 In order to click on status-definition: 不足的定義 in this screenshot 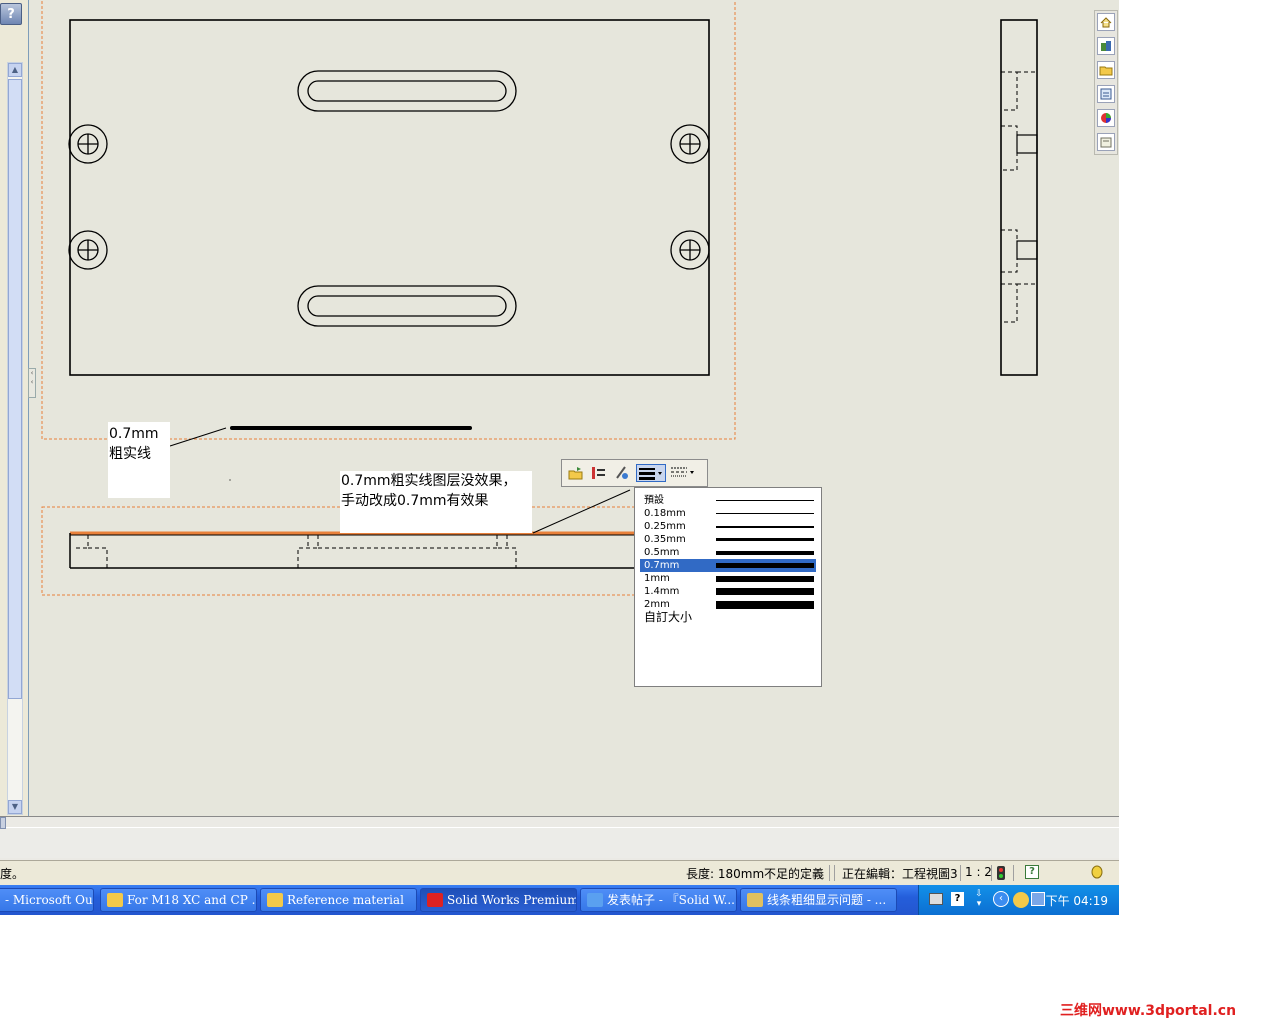, I will do `click(794, 874)`.